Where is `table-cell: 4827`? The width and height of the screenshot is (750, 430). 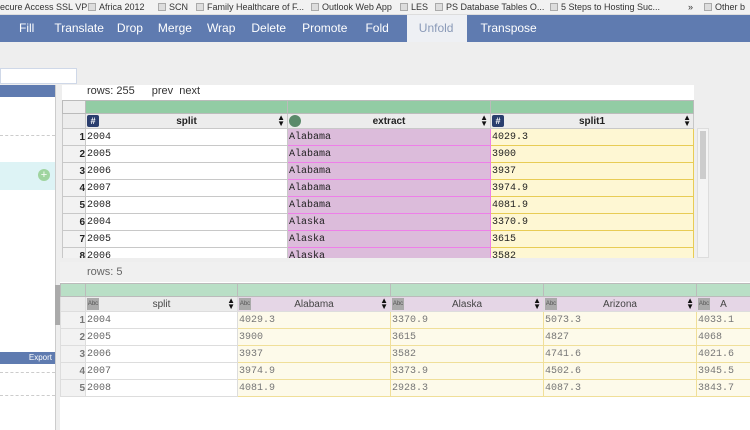 table-cell: 4827 is located at coordinates (620, 337).